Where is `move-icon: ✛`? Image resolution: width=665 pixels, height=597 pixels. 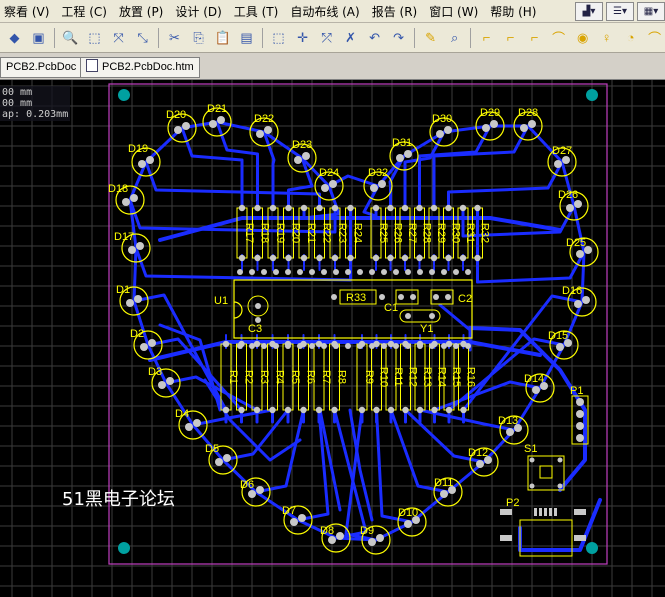 move-icon: ✛ is located at coordinates (302, 38).